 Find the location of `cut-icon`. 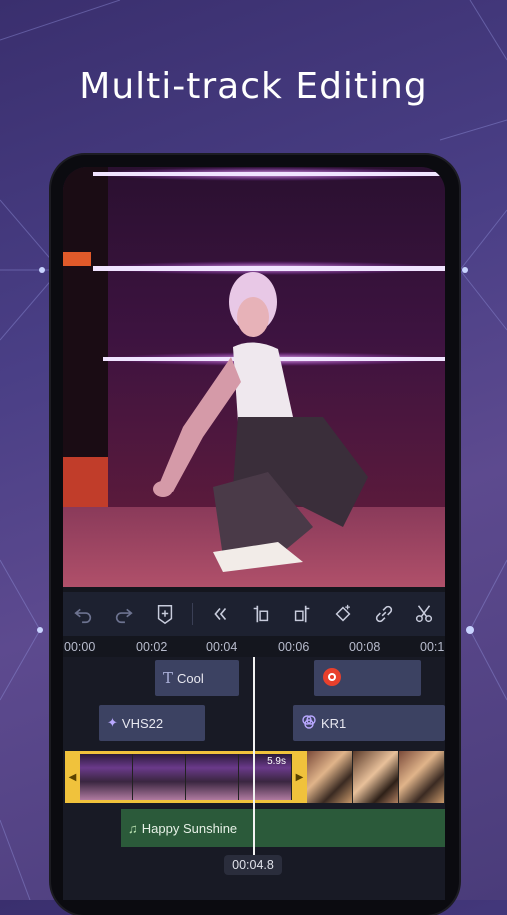

cut-icon is located at coordinates (424, 614).